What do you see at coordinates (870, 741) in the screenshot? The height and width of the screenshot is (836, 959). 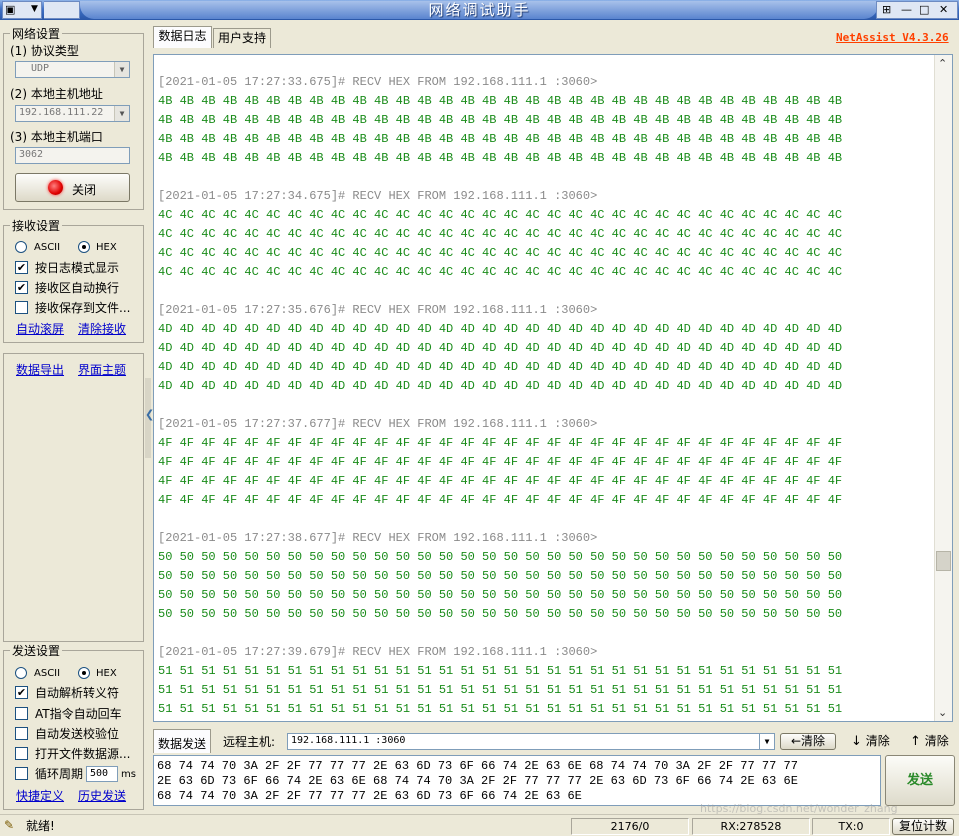 I see `clear-down-button: ↓ 清除` at bounding box center [870, 741].